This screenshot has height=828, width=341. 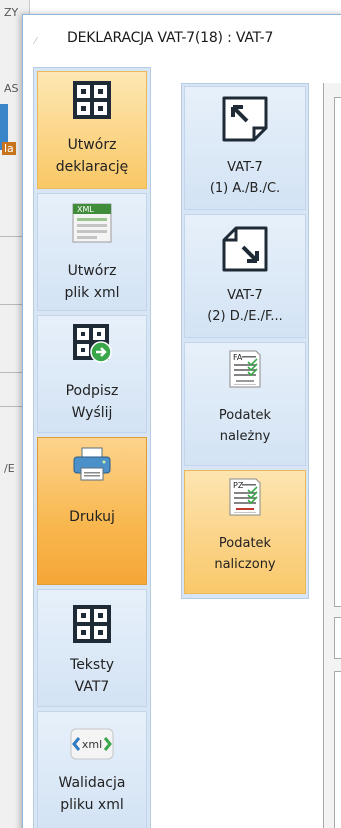 What do you see at coordinates (337, 352) in the screenshot?
I see `form-area` at bounding box center [337, 352].